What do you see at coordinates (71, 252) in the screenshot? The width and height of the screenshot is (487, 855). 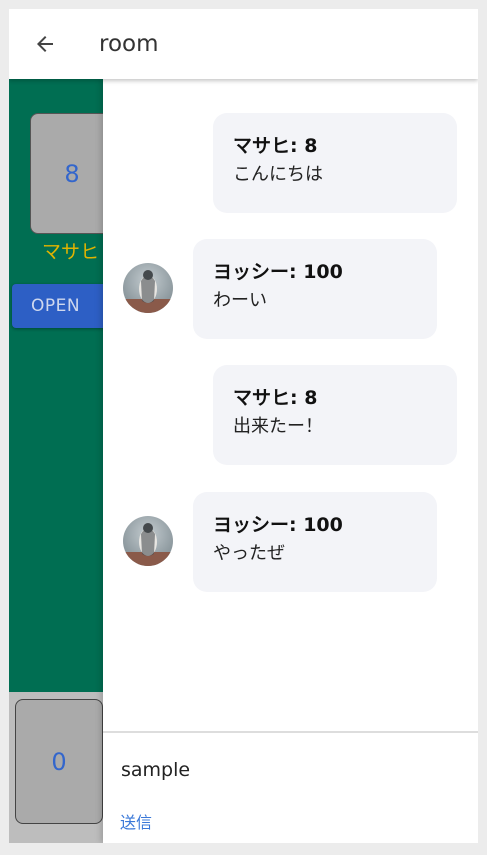 I see `opponent-name: マサヒ` at bounding box center [71, 252].